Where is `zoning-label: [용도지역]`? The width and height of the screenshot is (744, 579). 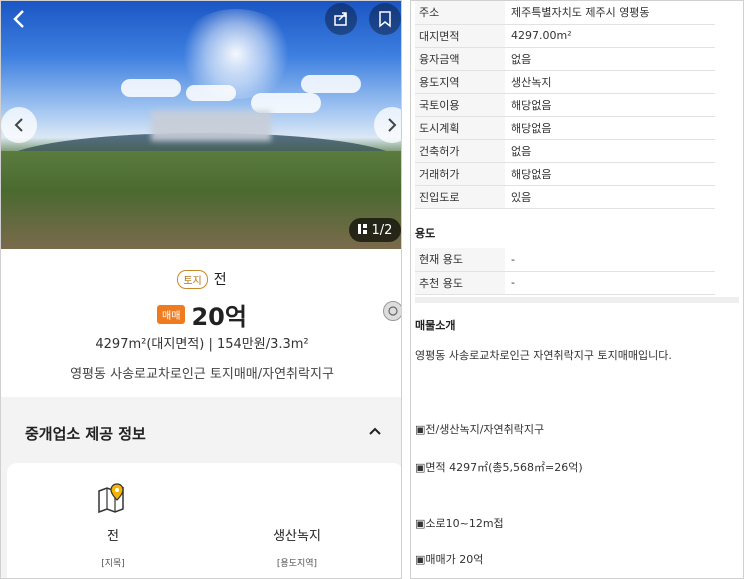 zoning-label: [용도지역] is located at coordinates (297, 564).